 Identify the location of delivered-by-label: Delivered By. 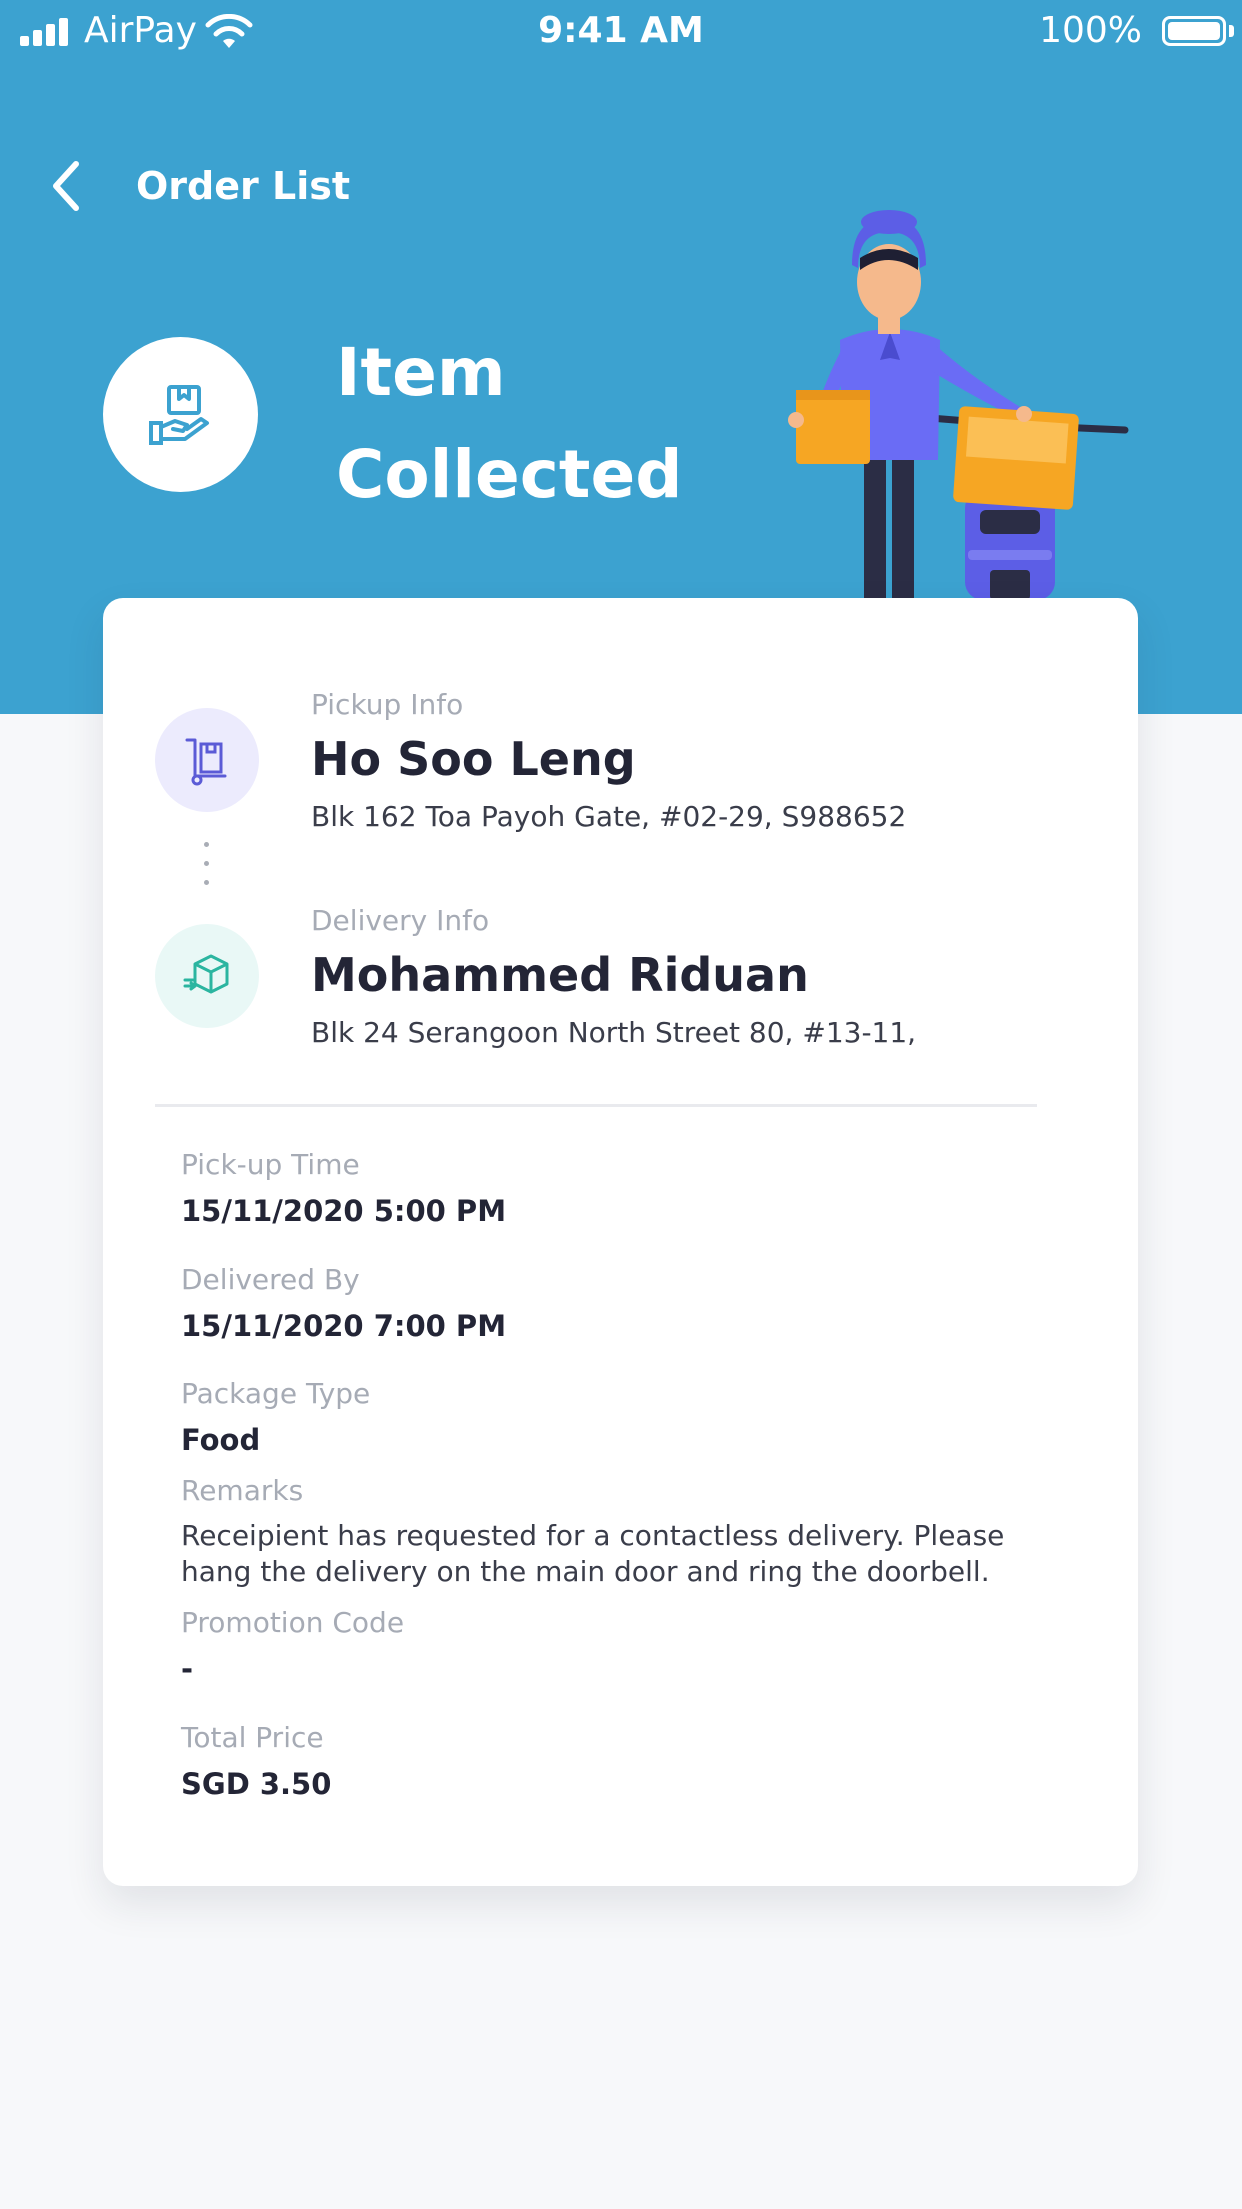
(270, 1279).